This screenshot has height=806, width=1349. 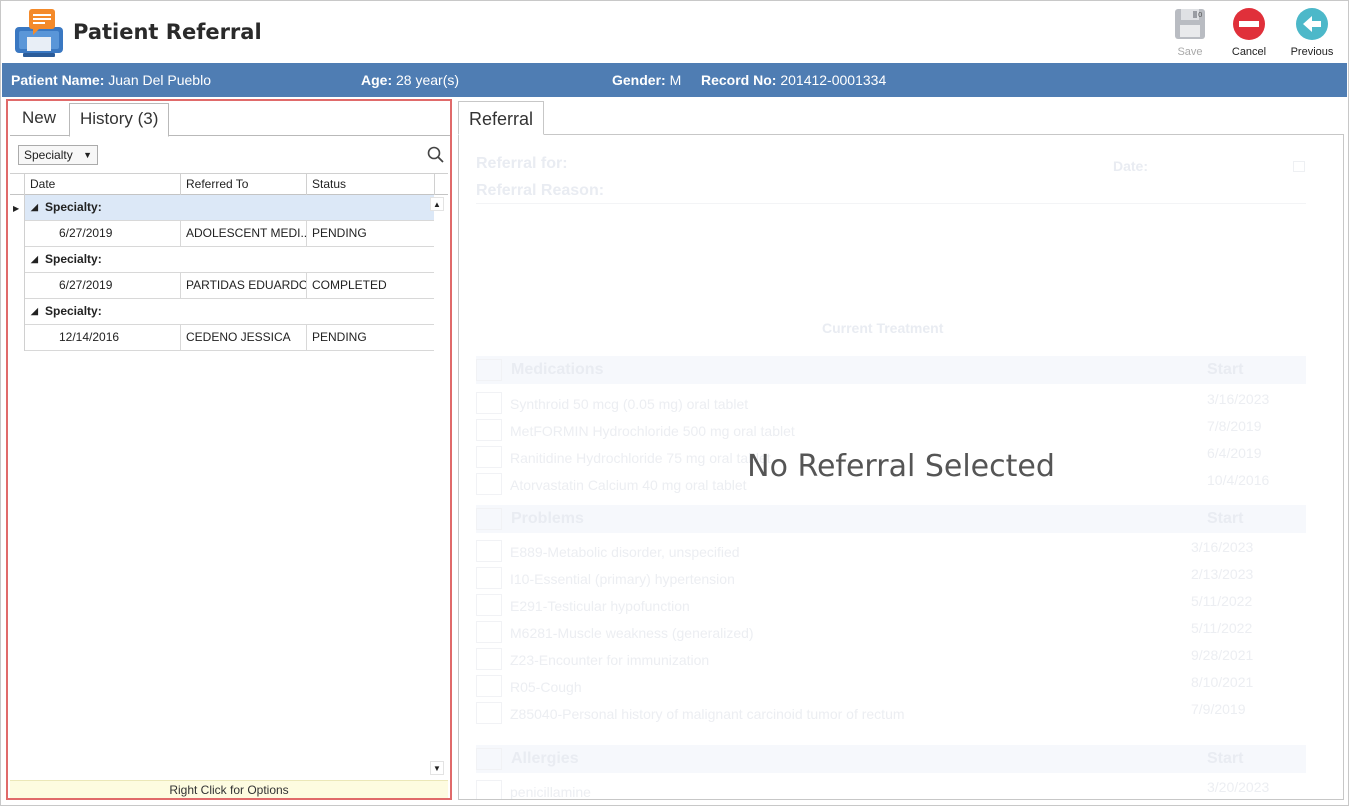 What do you see at coordinates (1225, 758) in the screenshot?
I see `allergies-start-label: Start` at bounding box center [1225, 758].